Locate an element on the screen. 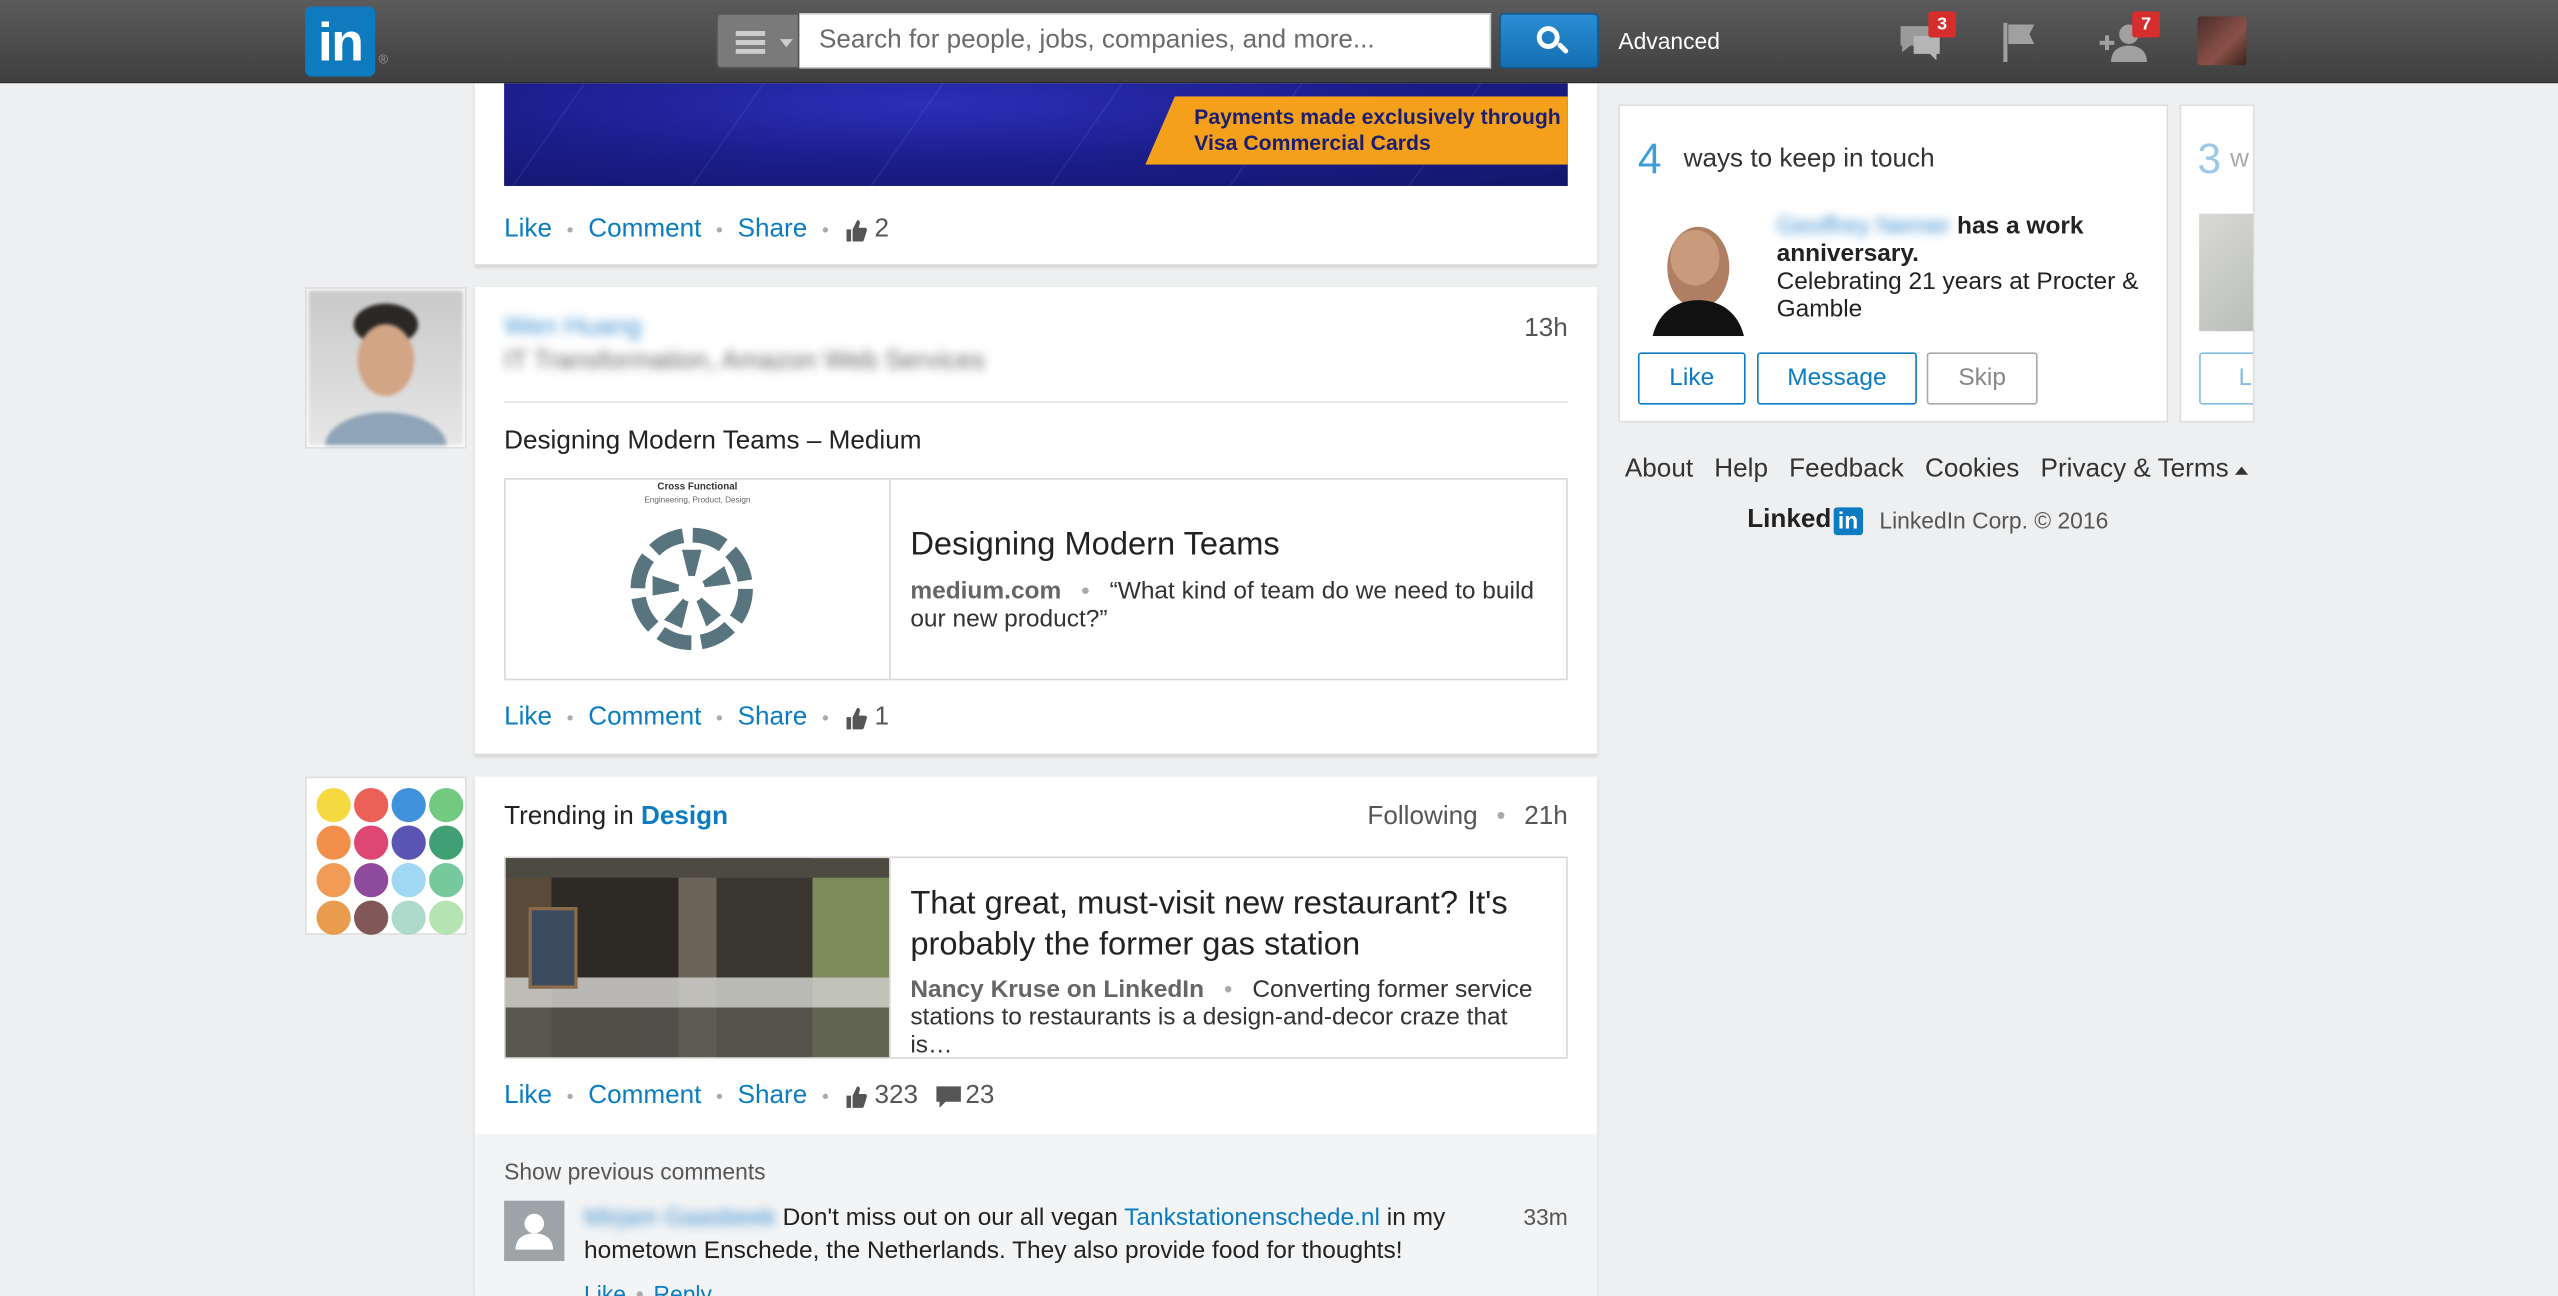 The image size is (2558, 1296). comments-count: 23 is located at coordinates (956, 1096).